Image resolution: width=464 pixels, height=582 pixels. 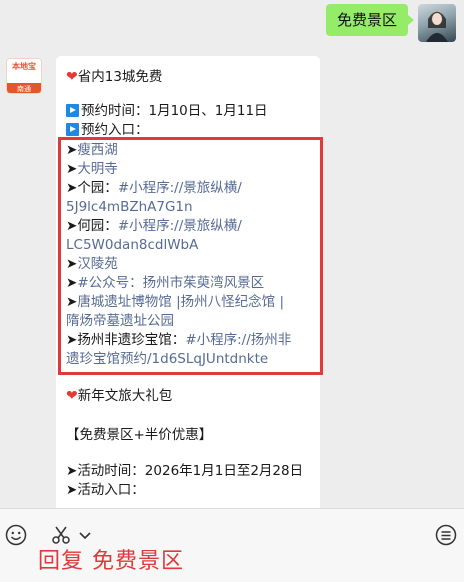 I want to click on message-line: 隋炀帝墓遗址公园, so click(x=120, y=321).